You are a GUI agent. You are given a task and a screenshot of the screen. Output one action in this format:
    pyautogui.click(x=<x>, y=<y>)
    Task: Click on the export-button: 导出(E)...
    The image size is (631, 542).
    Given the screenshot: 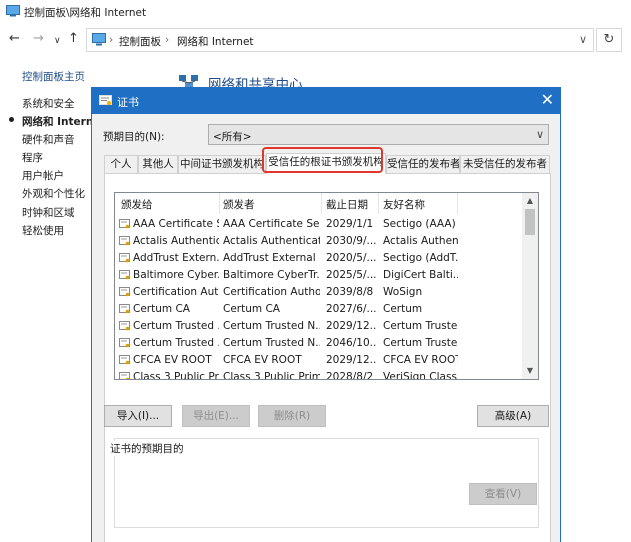 What is the action you would take?
    pyautogui.click(x=216, y=416)
    